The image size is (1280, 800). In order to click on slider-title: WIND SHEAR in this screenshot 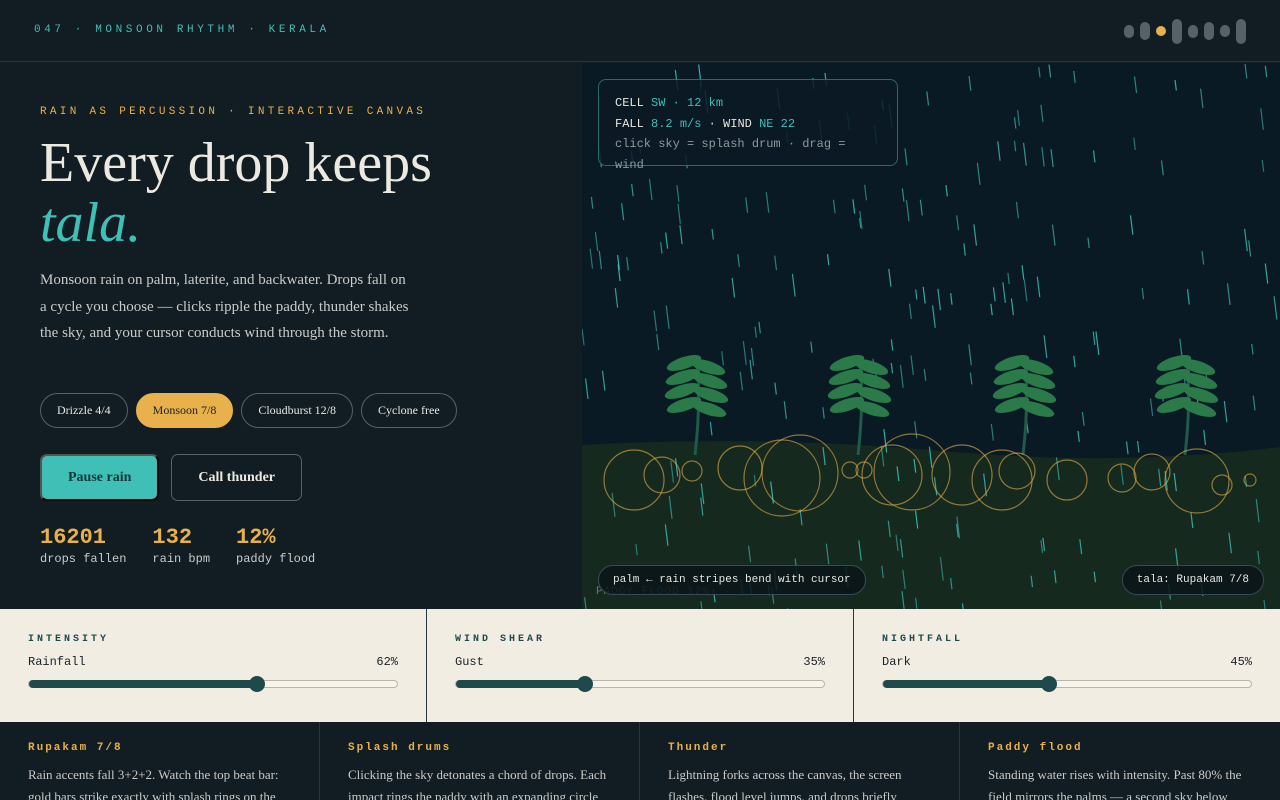, I will do `click(500, 639)`.